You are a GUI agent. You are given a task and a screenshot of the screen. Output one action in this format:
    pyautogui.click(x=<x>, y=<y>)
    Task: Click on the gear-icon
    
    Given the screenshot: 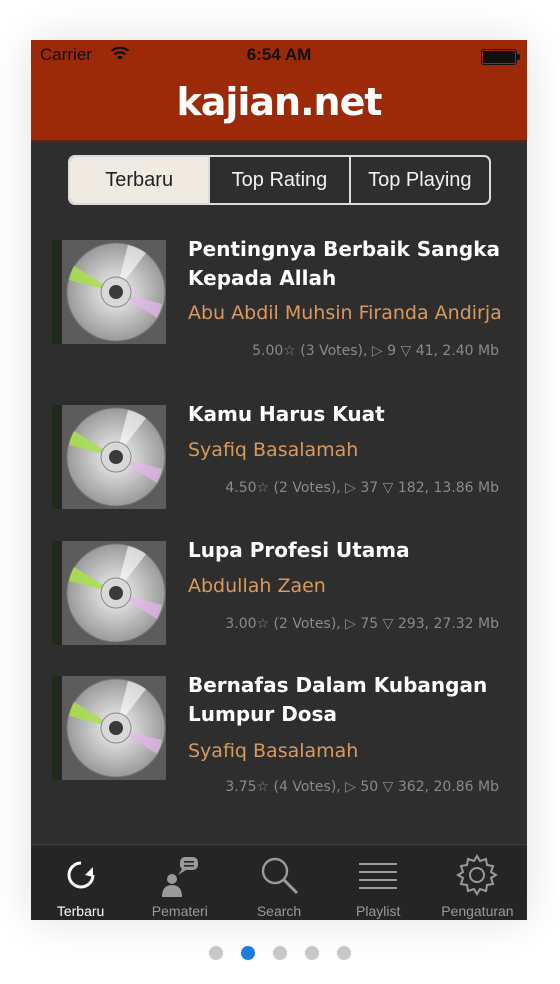 What is the action you would take?
    pyautogui.click(x=477, y=875)
    